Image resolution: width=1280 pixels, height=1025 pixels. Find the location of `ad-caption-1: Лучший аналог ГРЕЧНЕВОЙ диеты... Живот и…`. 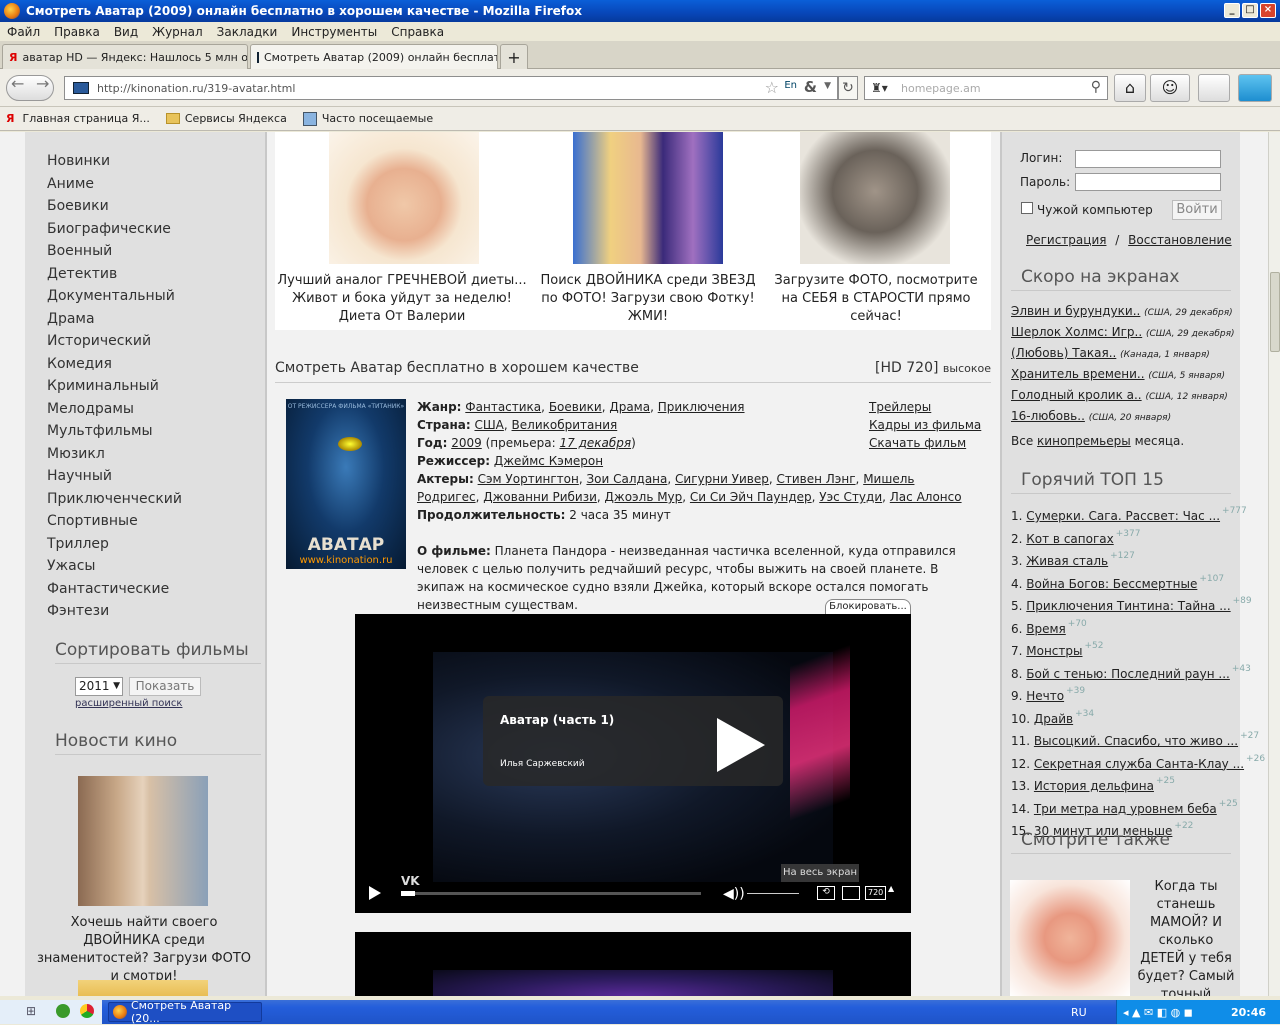

ad-caption-1: Лучший аналог ГРЕЧНЕВОЙ диеты... Живот и… is located at coordinates (402, 299).